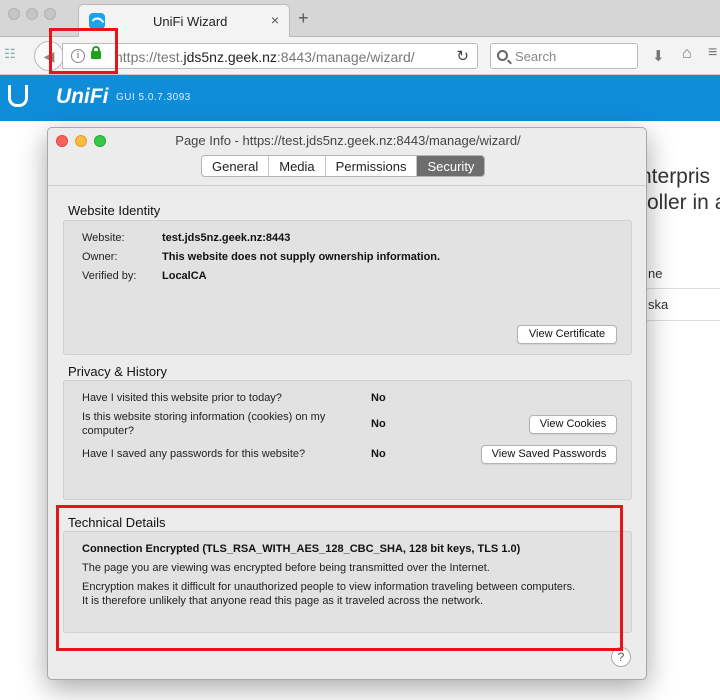  Describe the element at coordinates (655, 273) in the screenshot. I see `bg-table-header: ne` at that location.